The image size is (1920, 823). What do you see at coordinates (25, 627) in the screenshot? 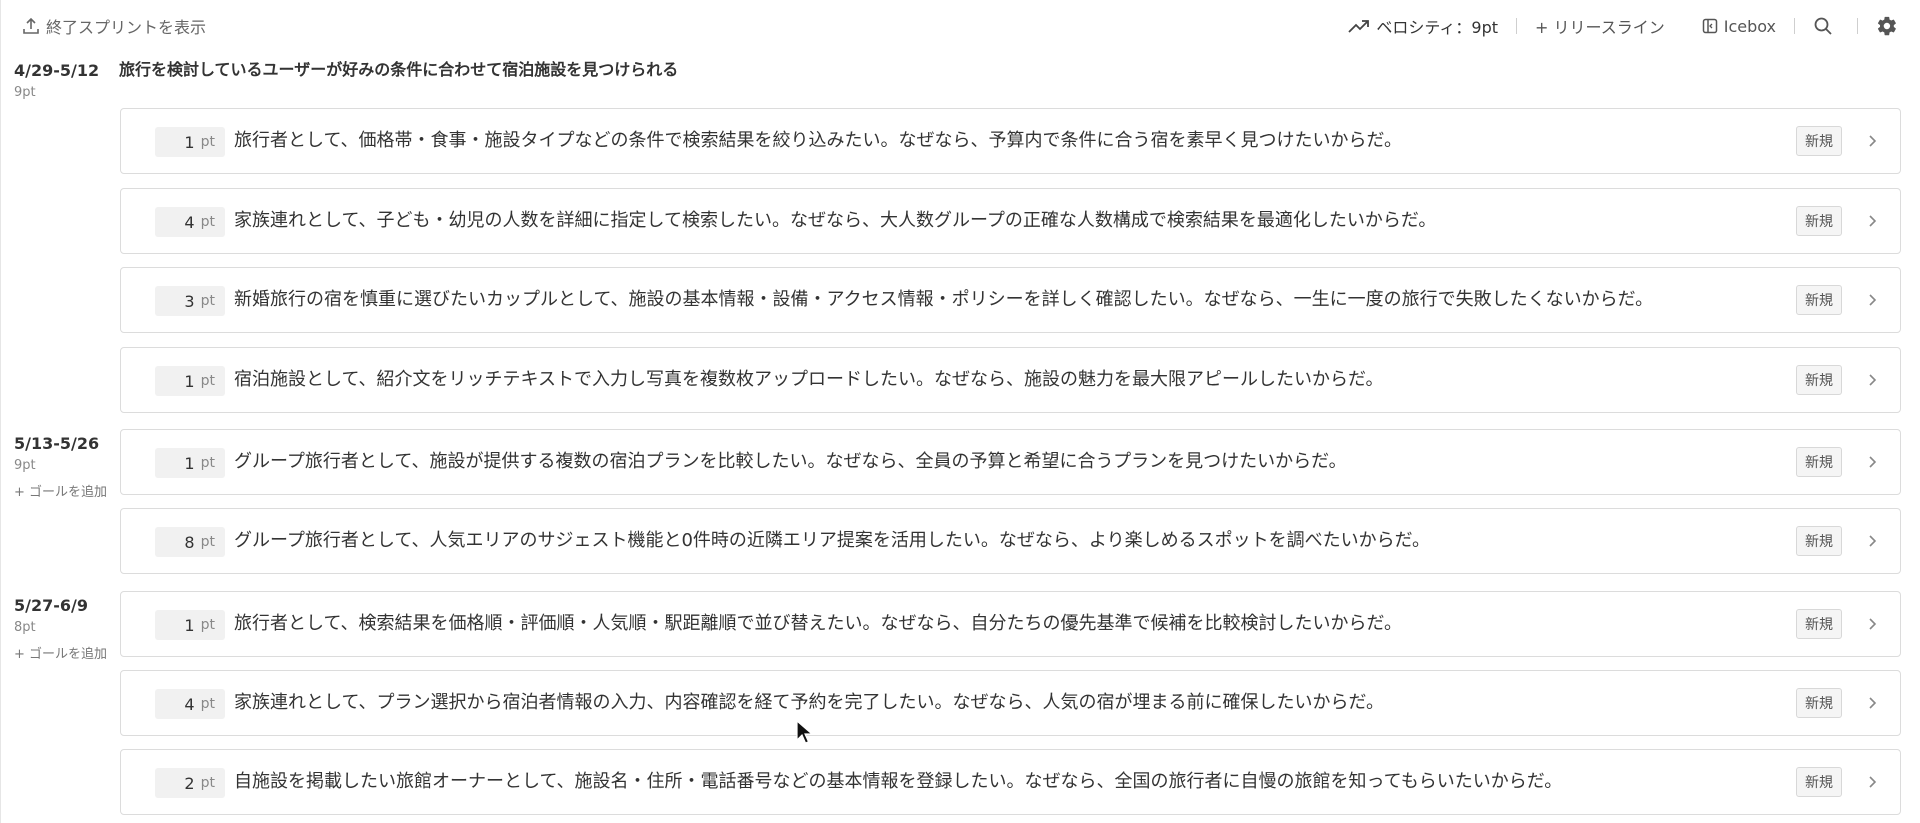
I see `sprint-points: 8pt` at bounding box center [25, 627].